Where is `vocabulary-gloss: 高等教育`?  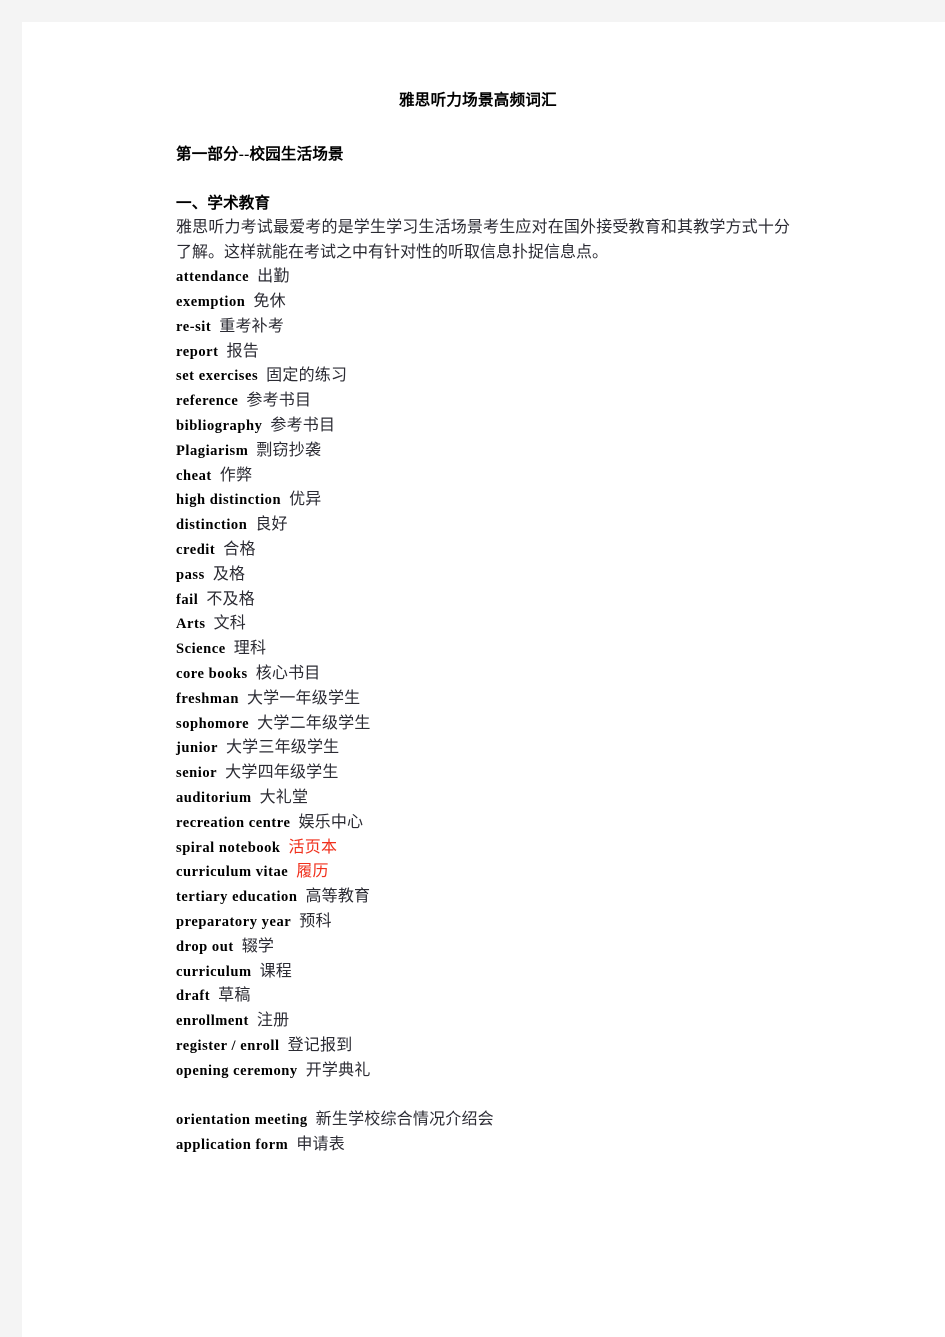 vocabulary-gloss: 高等教育 is located at coordinates (338, 897).